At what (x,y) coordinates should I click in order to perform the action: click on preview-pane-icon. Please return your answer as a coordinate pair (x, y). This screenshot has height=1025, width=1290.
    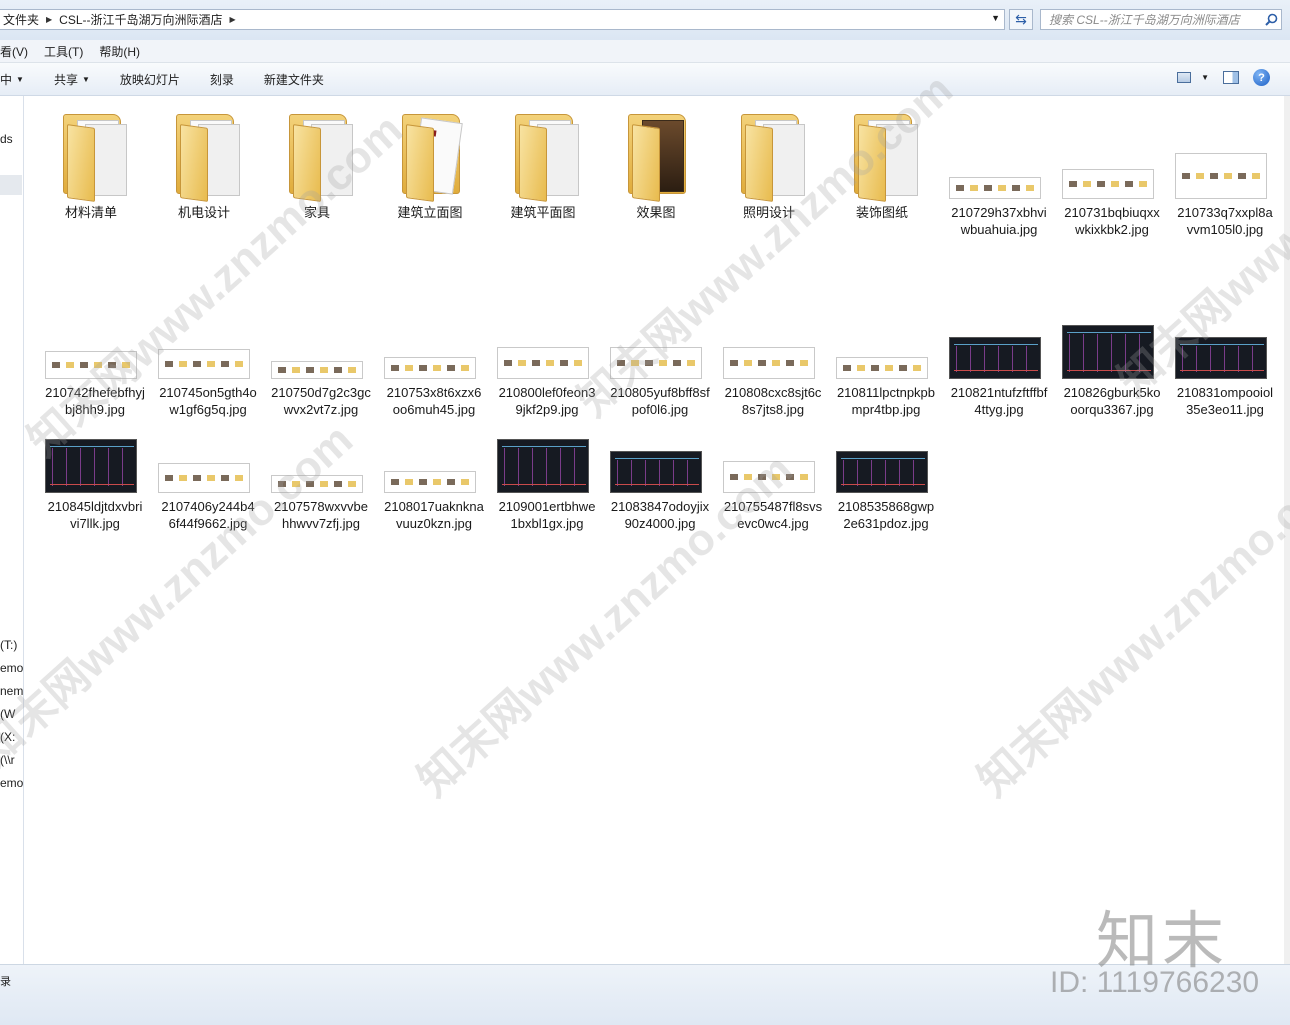
    Looking at the image, I should click on (1231, 77).